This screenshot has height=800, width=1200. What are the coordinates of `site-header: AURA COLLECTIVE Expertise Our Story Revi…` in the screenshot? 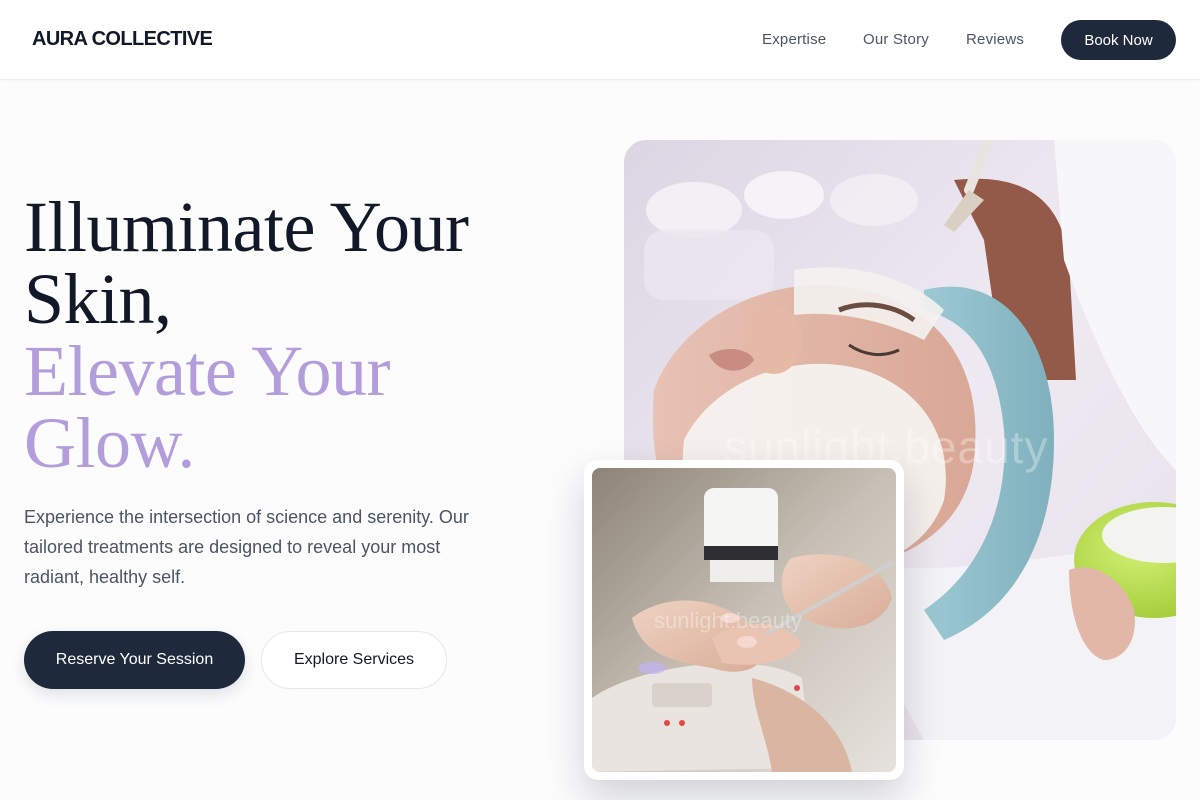 It's located at (600, 40).